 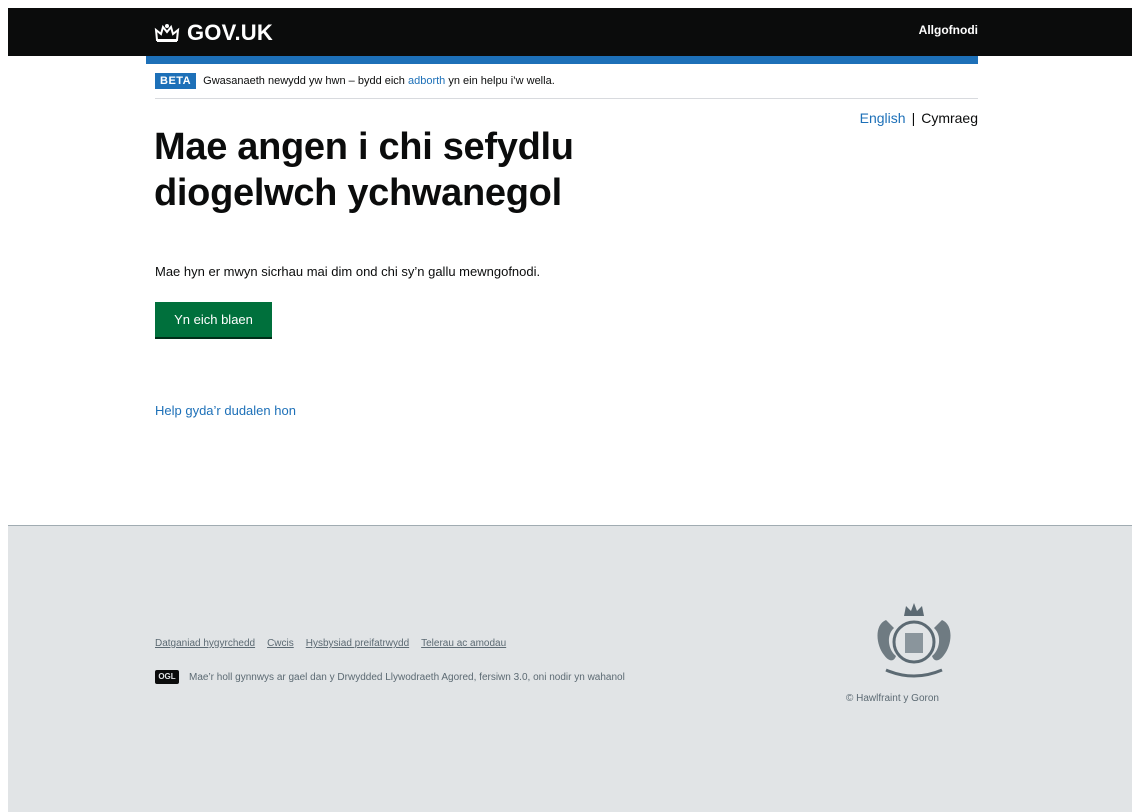 I want to click on language-toggle: English | Cymraeg, so click(x=919, y=118).